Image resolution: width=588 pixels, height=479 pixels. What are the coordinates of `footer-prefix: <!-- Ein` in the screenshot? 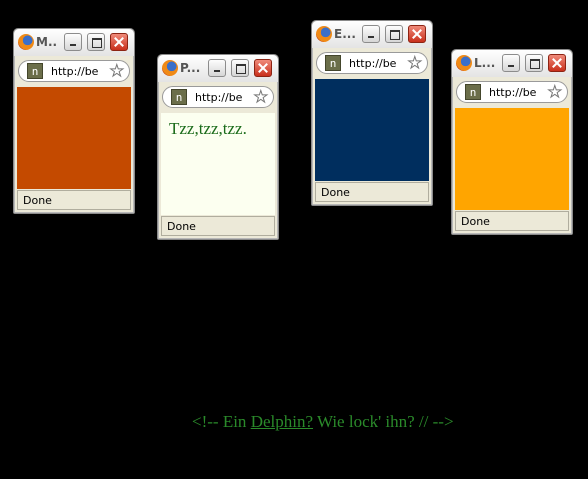 It's located at (221, 421).